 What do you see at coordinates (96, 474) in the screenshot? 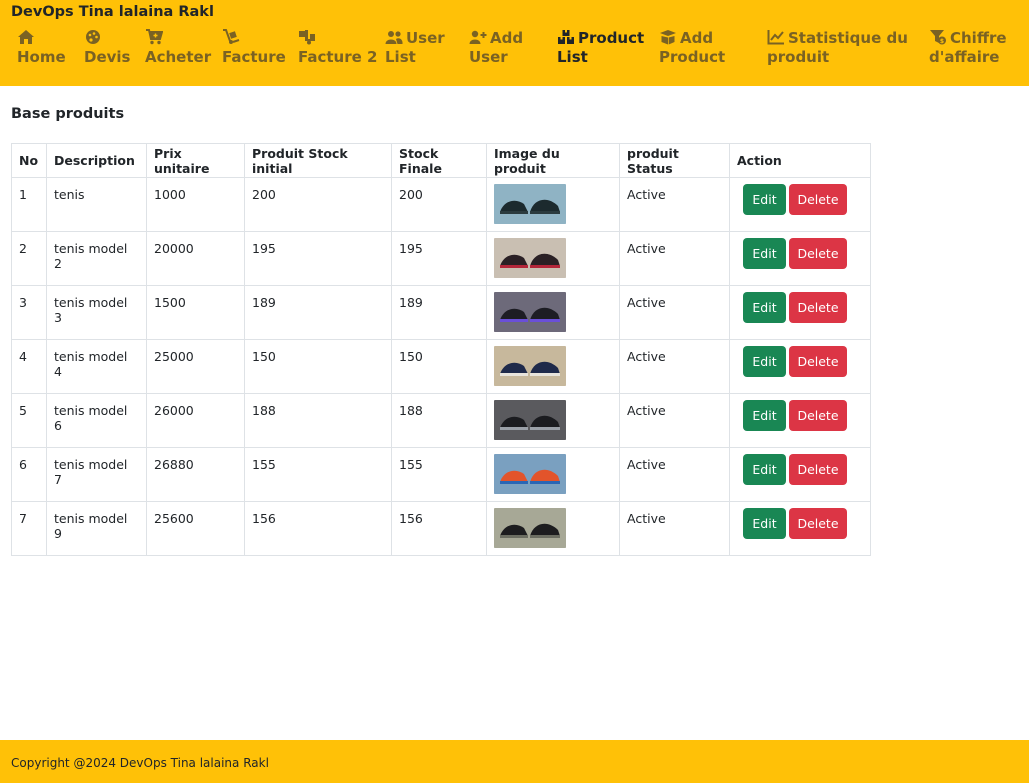
I see `cell-description: tenis model 7` at bounding box center [96, 474].